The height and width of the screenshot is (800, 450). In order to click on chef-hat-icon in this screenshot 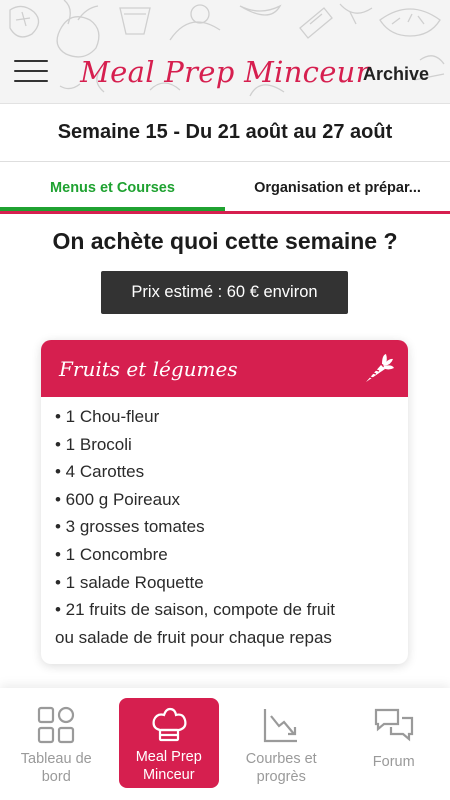, I will do `click(169, 724)`.